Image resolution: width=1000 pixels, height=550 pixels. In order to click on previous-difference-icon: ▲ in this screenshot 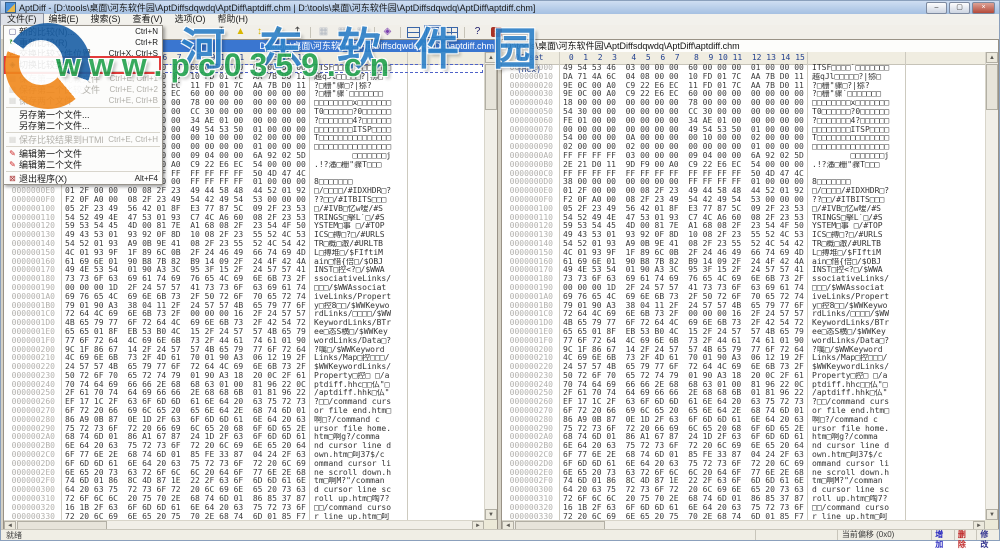, I will do `click(240, 32)`.